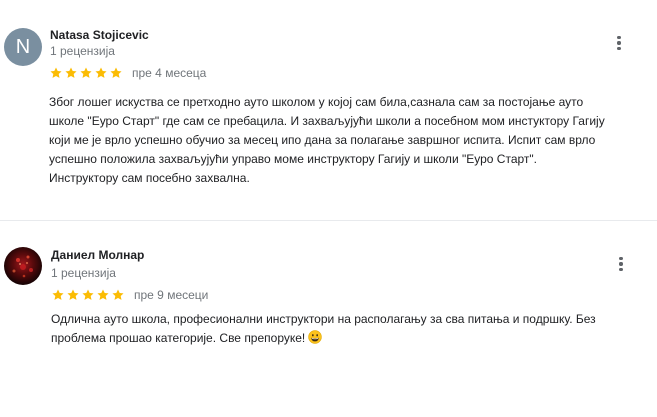 The width and height of the screenshot is (657, 417). I want to click on reviewer-name: Natasa Stojicevic, so click(99, 35).